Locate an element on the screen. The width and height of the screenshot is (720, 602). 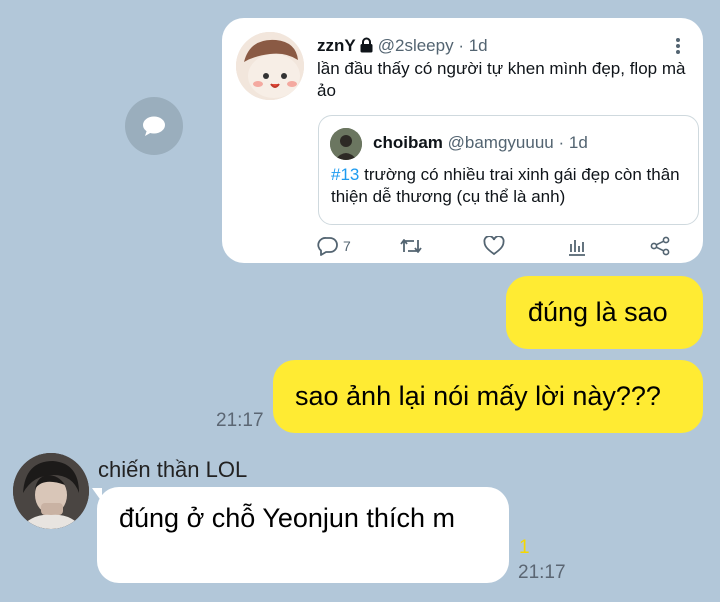
tweet-actions: 7 is located at coordinates (497, 248).